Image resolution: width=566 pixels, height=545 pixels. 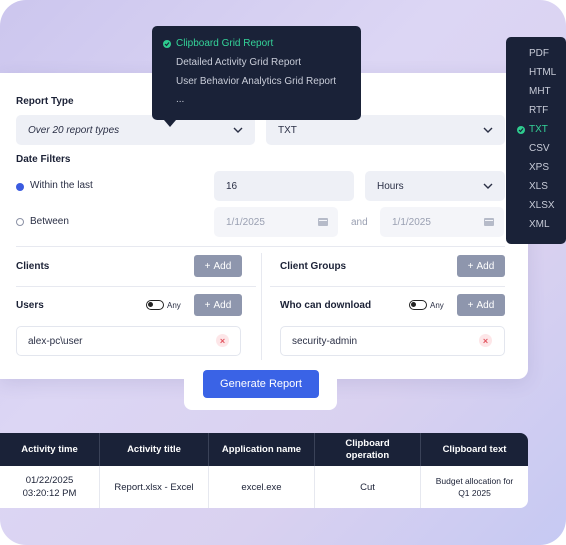 What do you see at coordinates (539, 148) in the screenshot?
I see `format-item: CSV` at bounding box center [539, 148].